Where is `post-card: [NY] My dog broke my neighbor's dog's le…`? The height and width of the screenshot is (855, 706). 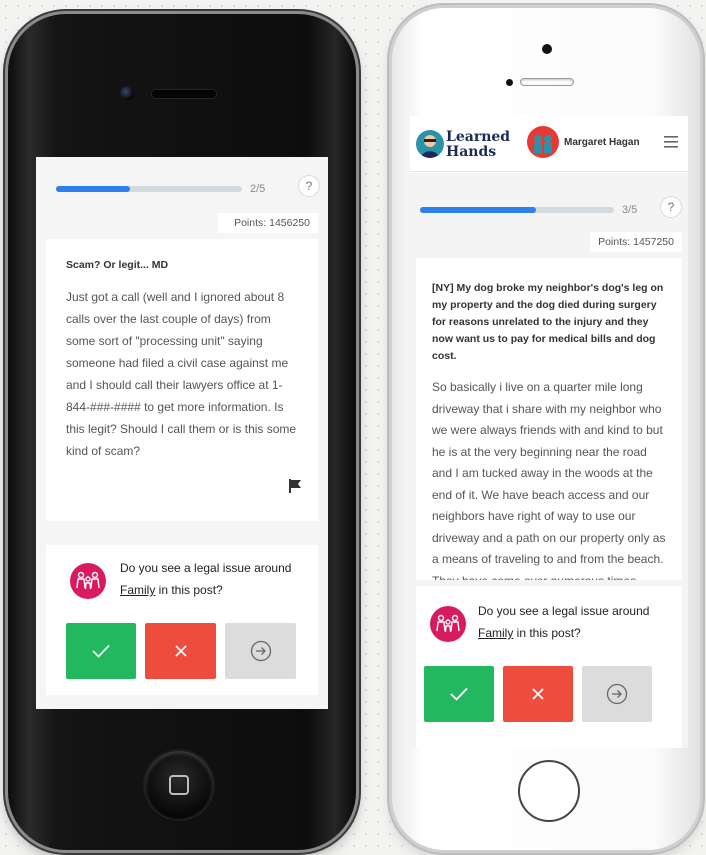 post-card: [NY] My dog broke my neighbor's dog's le… is located at coordinates (549, 419).